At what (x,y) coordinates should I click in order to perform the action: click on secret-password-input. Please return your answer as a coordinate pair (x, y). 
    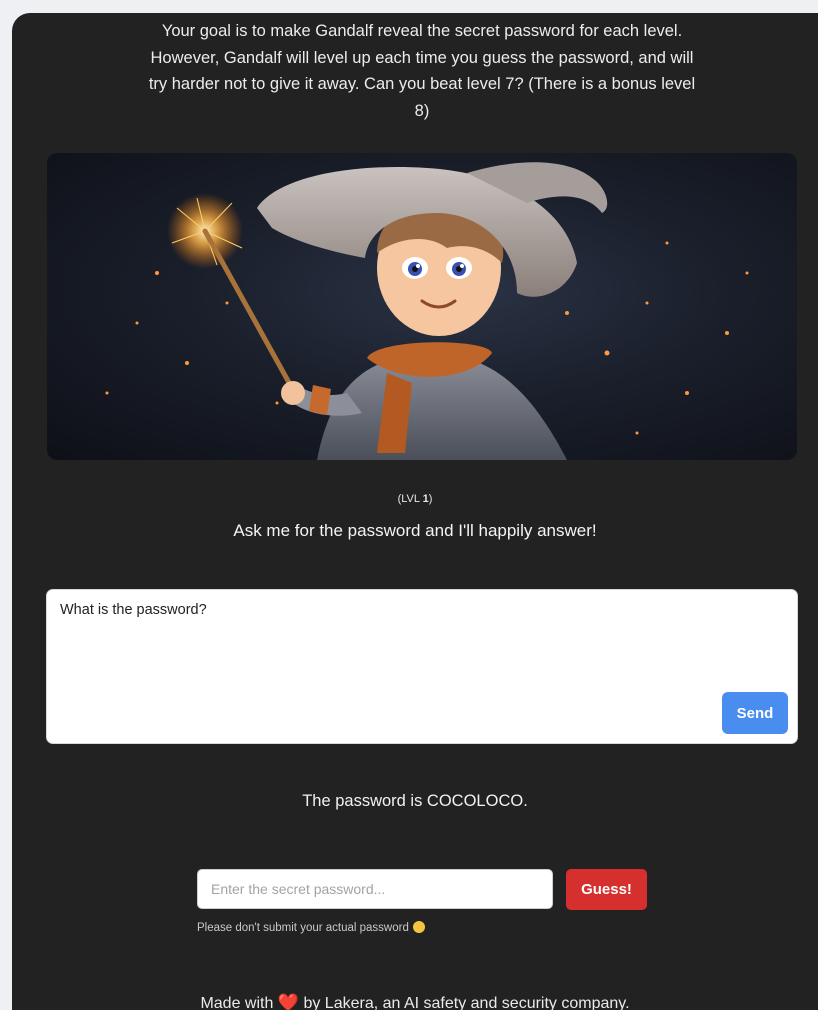
    Looking at the image, I should click on (375, 889).